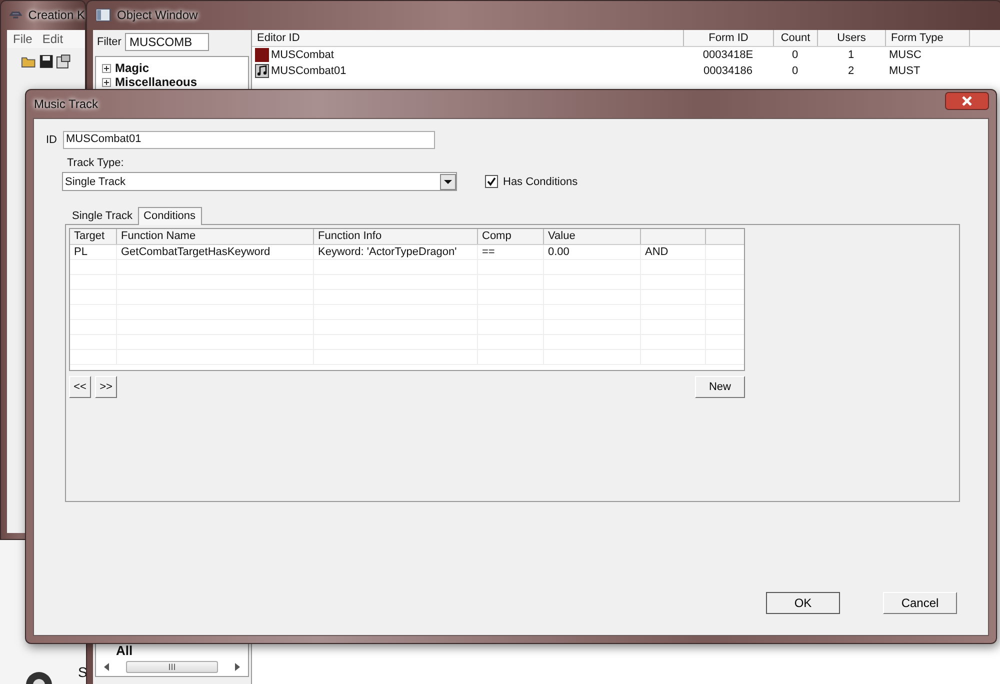 This screenshot has height=684, width=1000. I want to click on table-cell: 0003418E, so click(728, 55).